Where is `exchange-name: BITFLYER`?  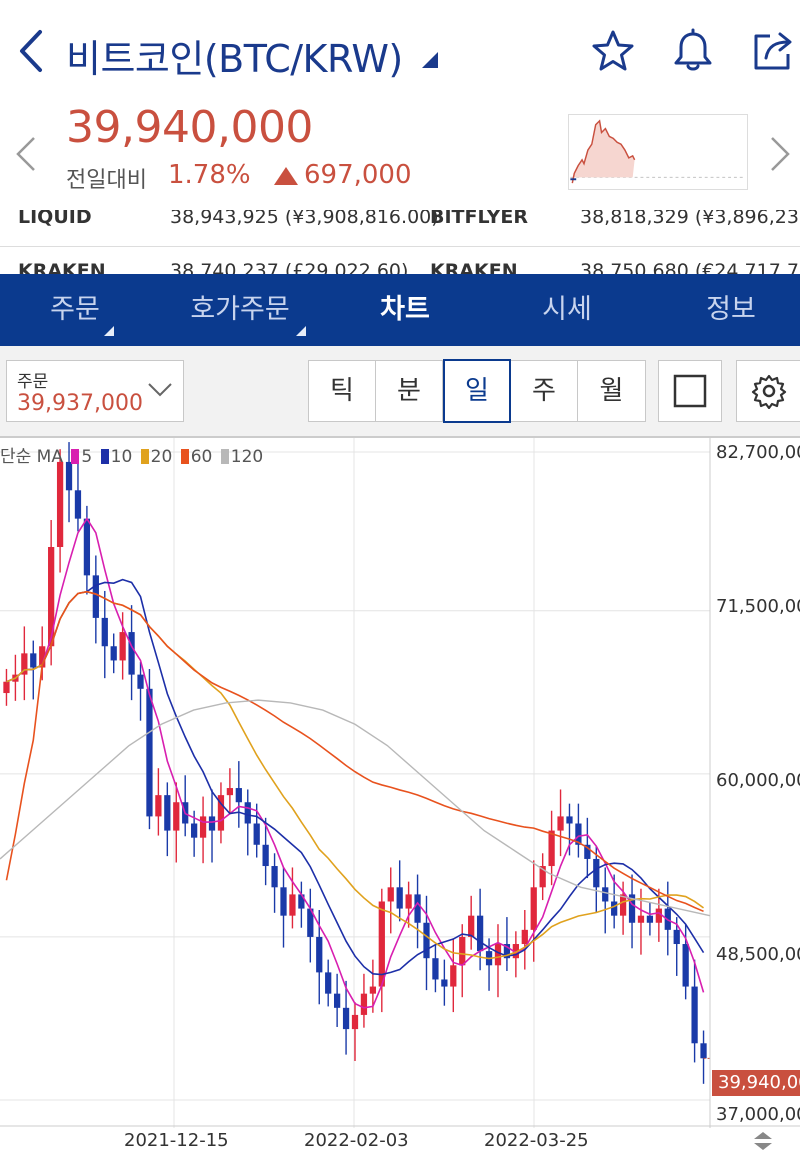 exchange-name: BITFLYER is located at coordinates (479, 219).